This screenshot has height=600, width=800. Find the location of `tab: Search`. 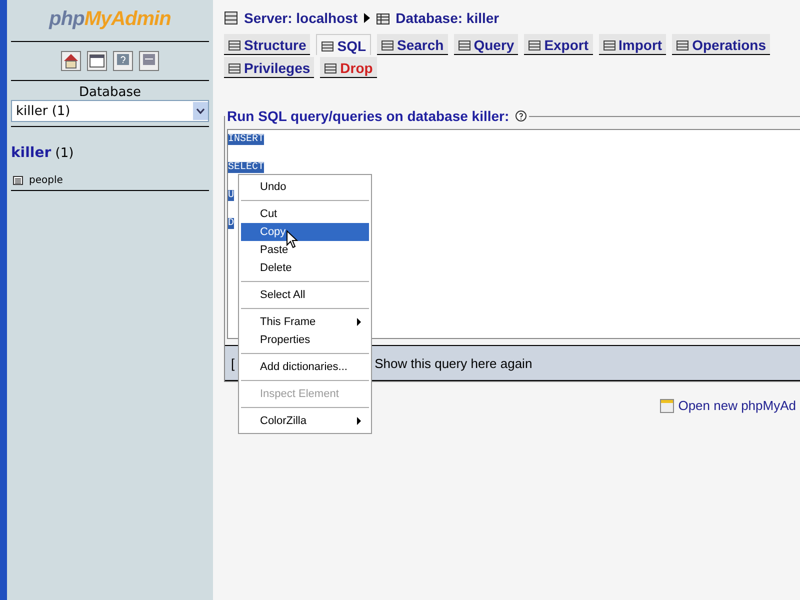

tab: Search is located at coordinates (412, 44).